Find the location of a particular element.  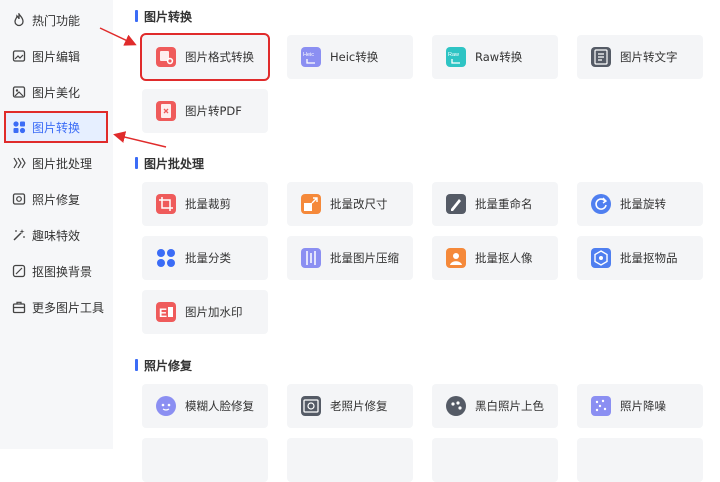

arrow-to-format-card is located at coordinates (118, 36).